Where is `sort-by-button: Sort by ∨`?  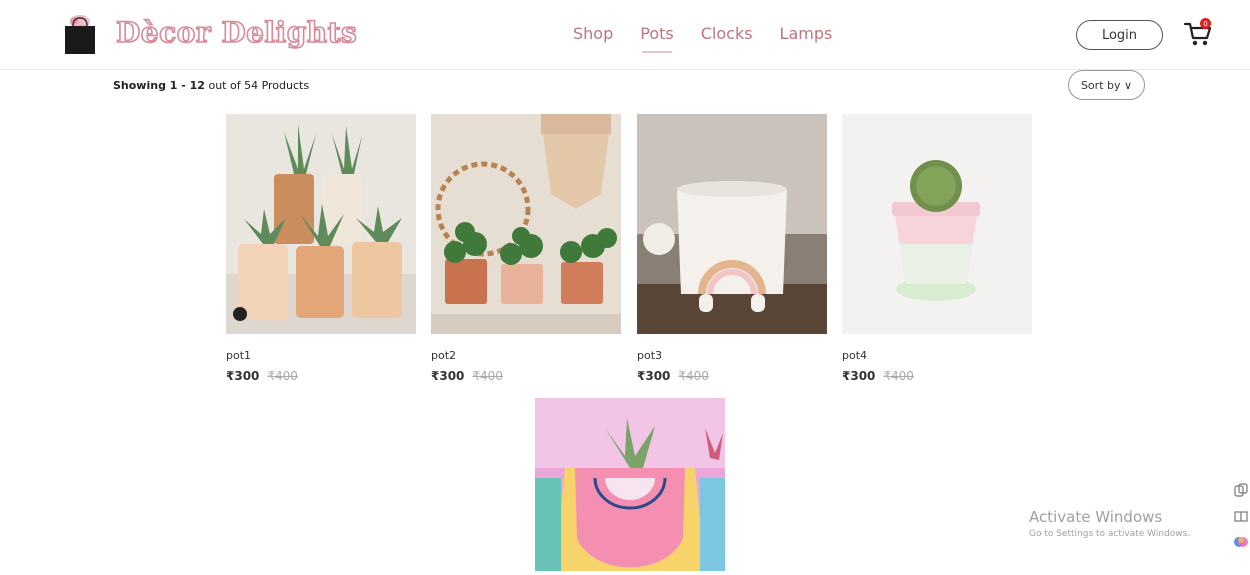
sort-by-button: Sort by ∨ is located at coordinates (1106, 85).